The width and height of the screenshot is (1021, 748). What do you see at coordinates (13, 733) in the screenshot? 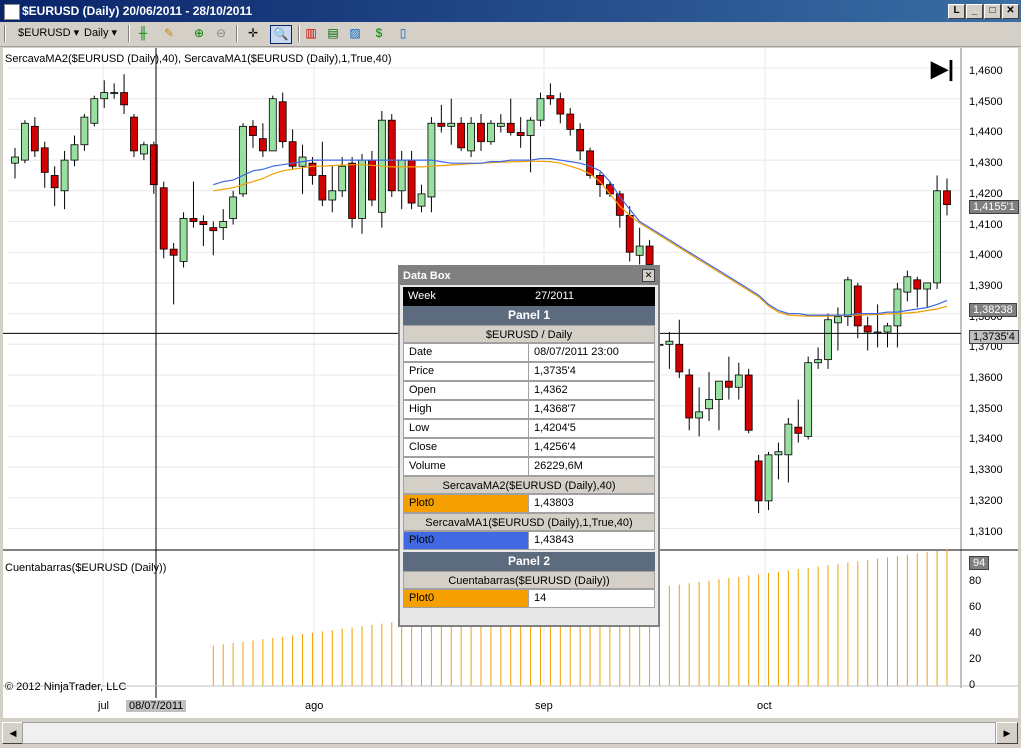
I see `scroll-left-button: ◀` at bounding box center [13, 733].